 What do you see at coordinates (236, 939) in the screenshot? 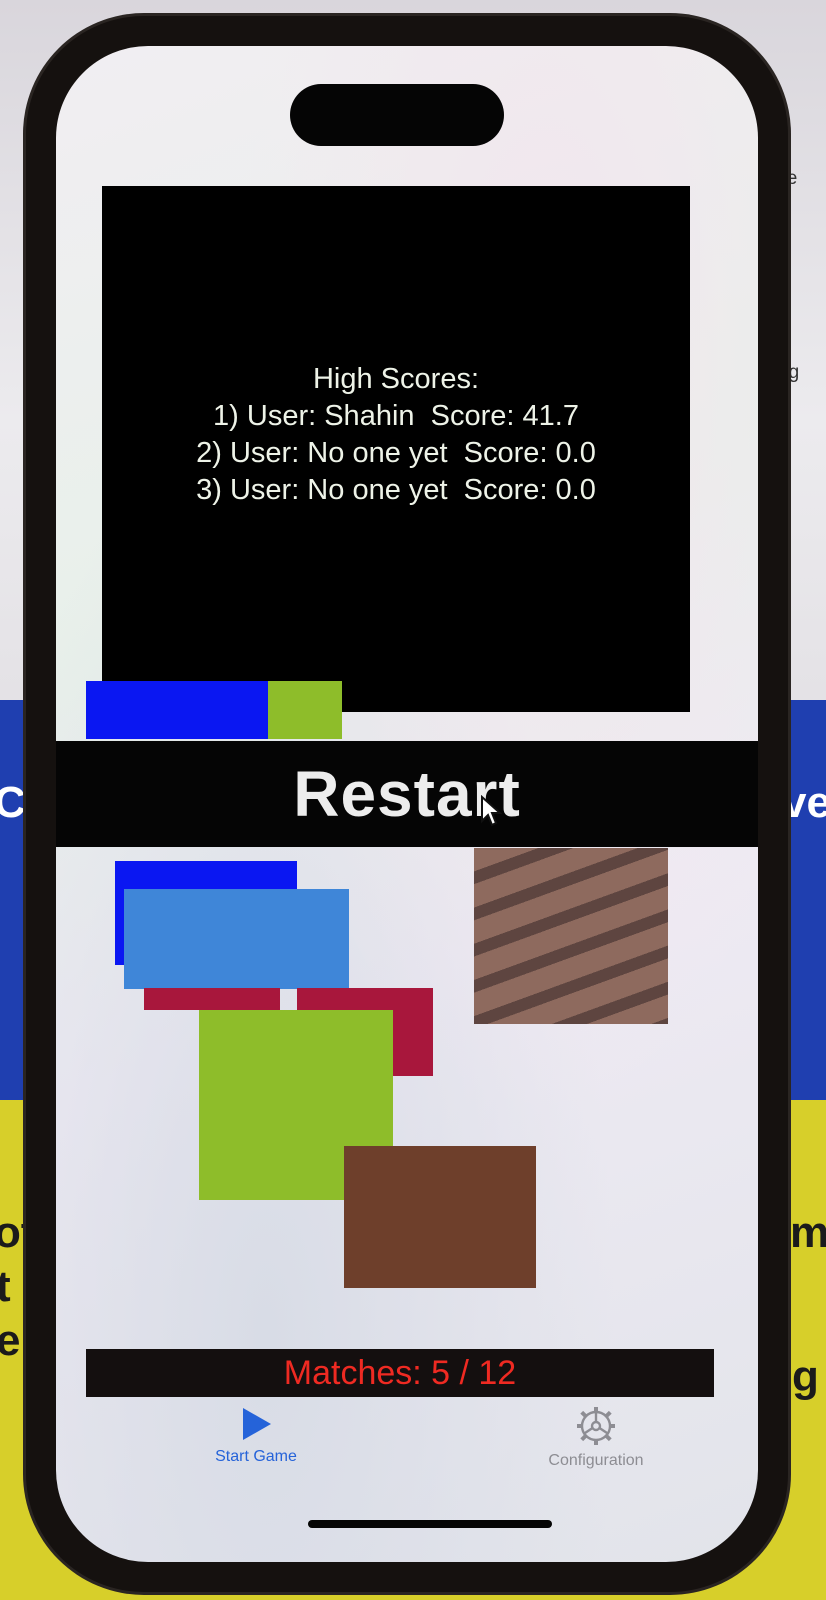
I see `card-light-blue` at bounding box center [236, 939].